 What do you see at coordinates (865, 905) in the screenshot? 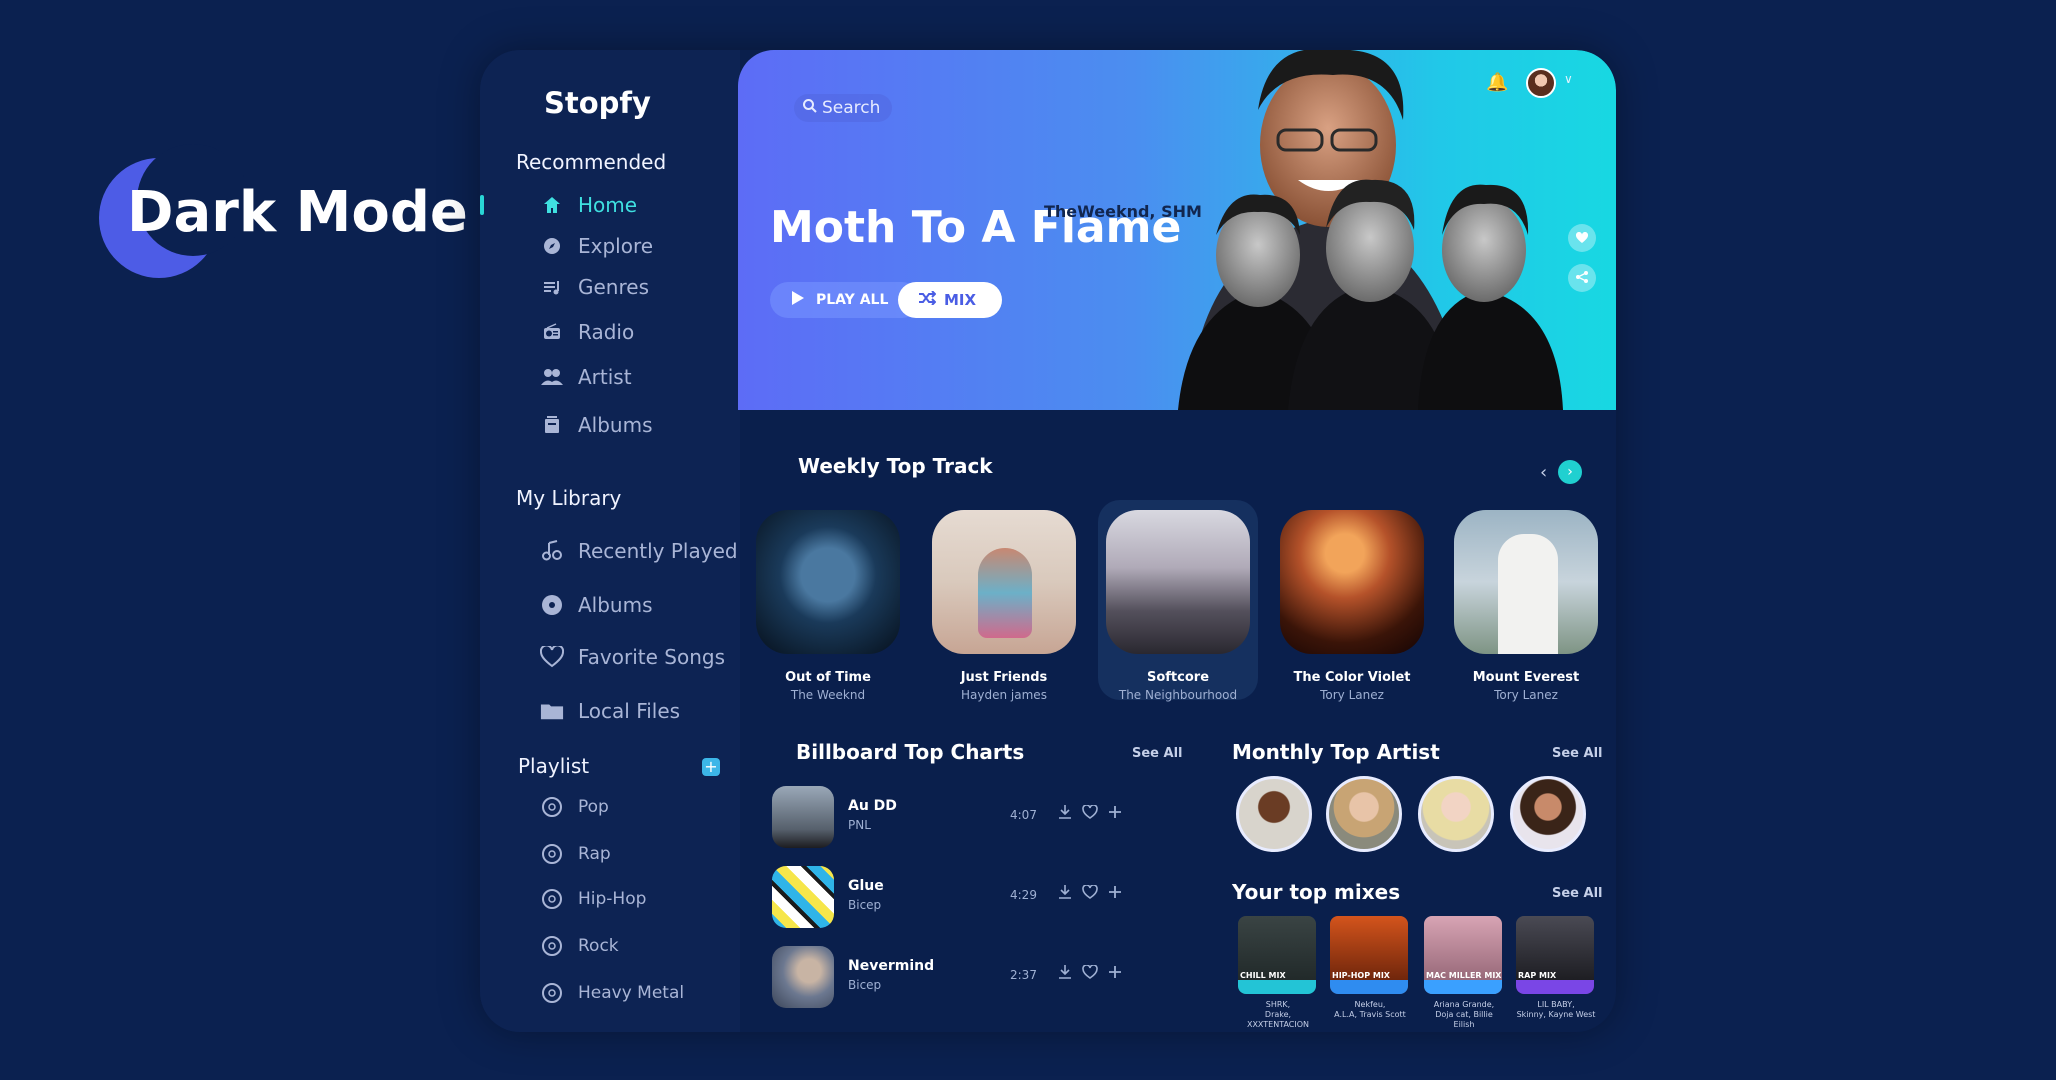
I see `song-artist: Bicep` at bounding box center [865, 905].